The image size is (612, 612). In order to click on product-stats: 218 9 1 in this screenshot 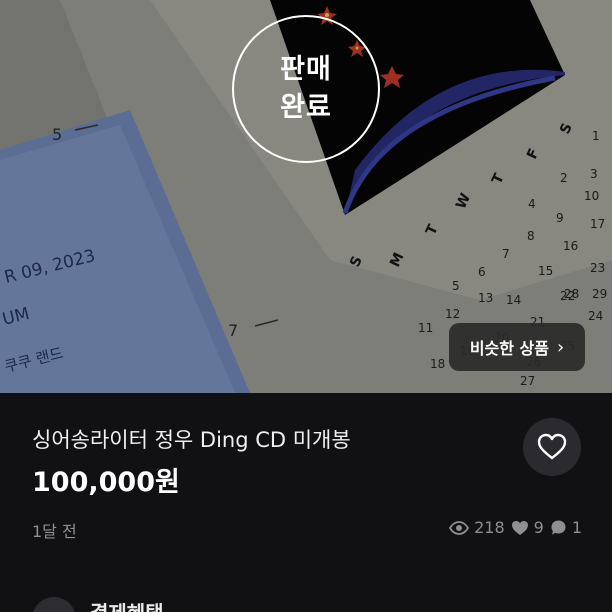, I will do `click(515, 527)`.